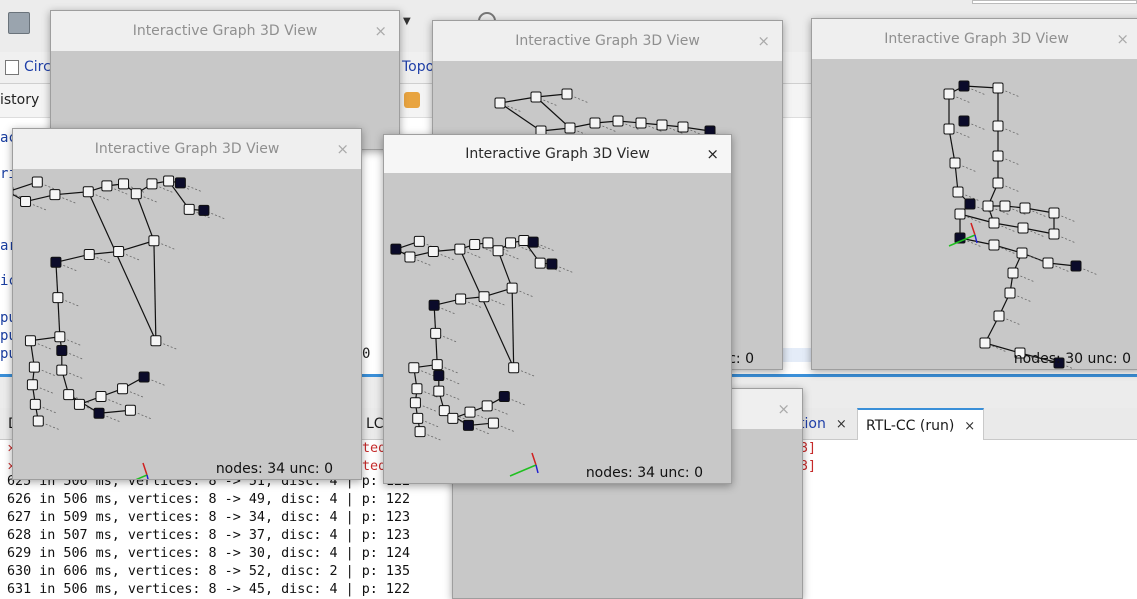 The image size is (1137, 599). What do you see at coordinates (19, 23) in the screenshot?
I see `server-icon` at bounding box center [19, 23].